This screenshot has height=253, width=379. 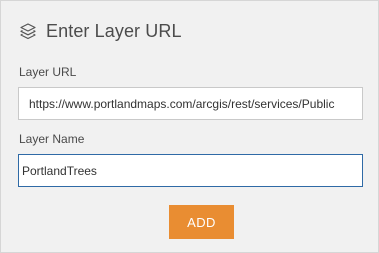 What do you see at coordinates (190, 103) in the screenshot?
I see `layer-url-input` at bounding box center [190, 103].